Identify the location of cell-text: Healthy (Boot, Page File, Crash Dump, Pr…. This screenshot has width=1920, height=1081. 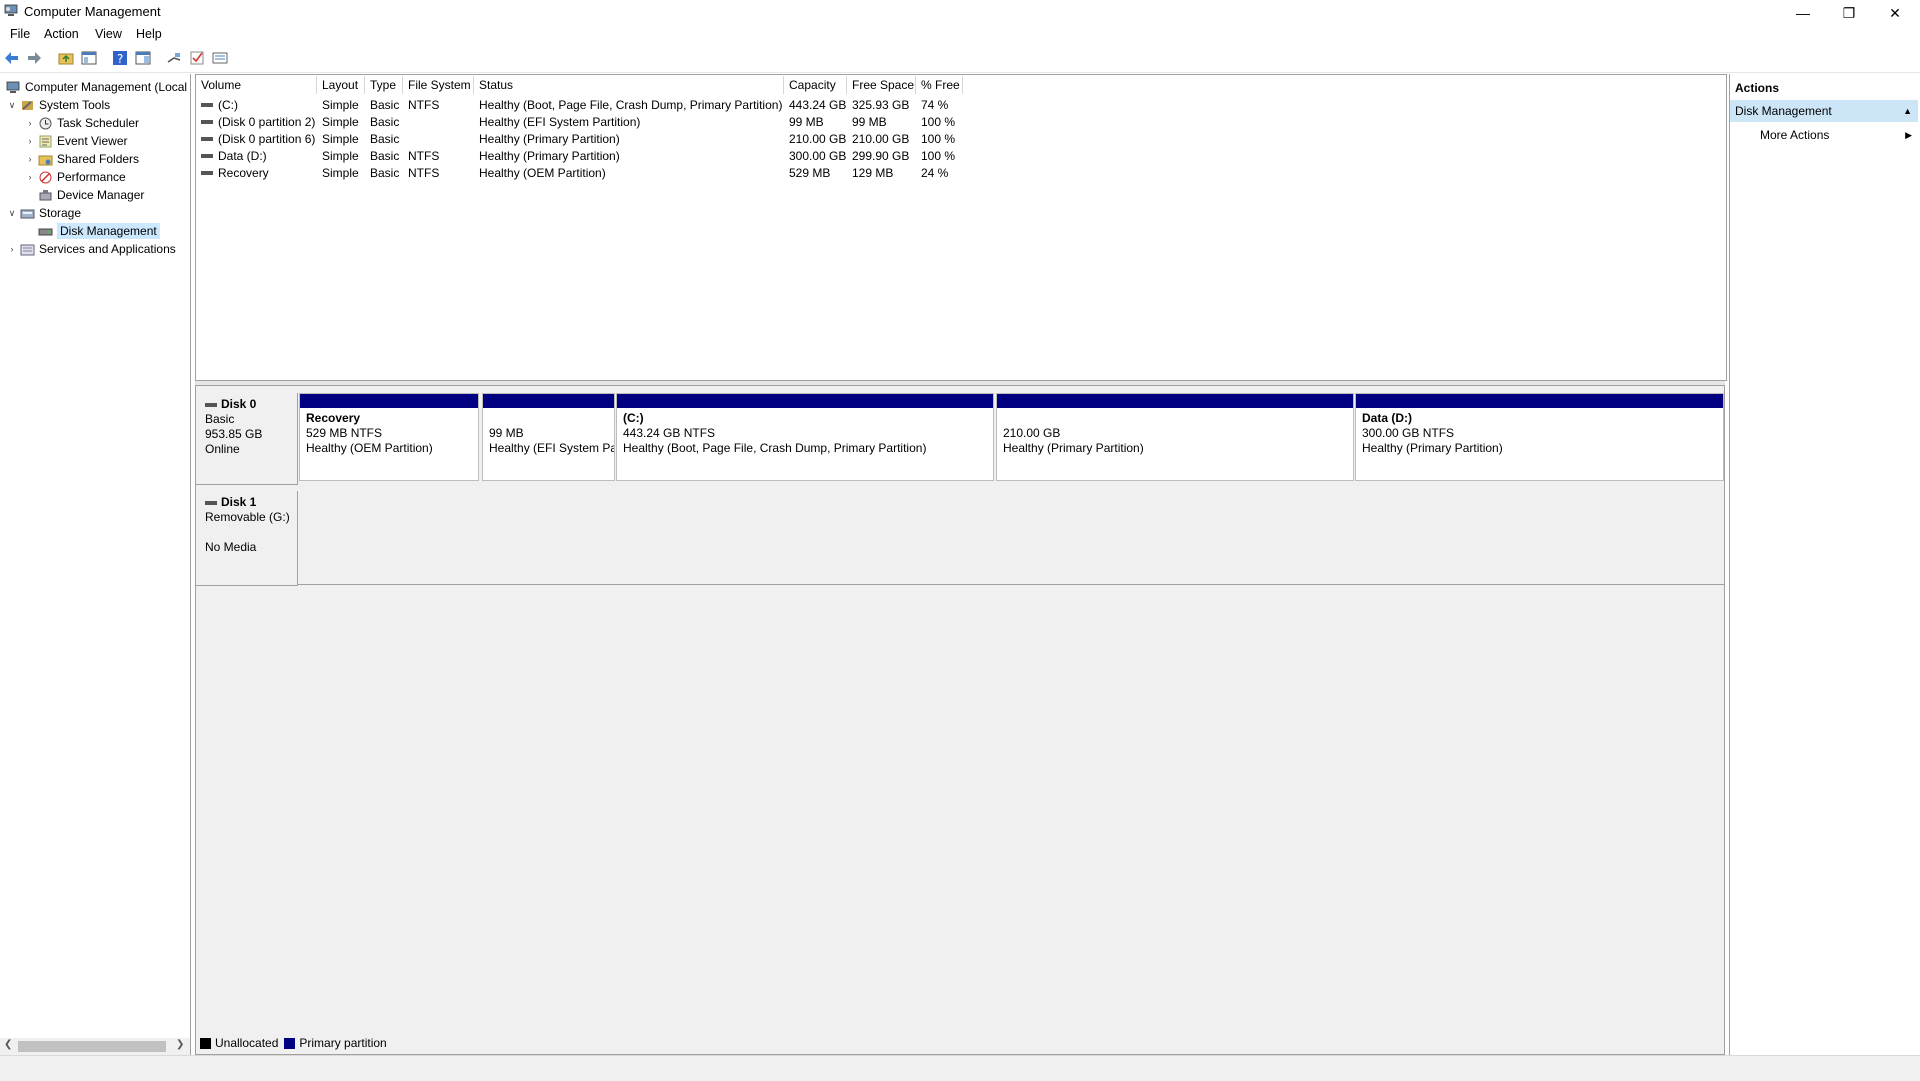
(631, 104).